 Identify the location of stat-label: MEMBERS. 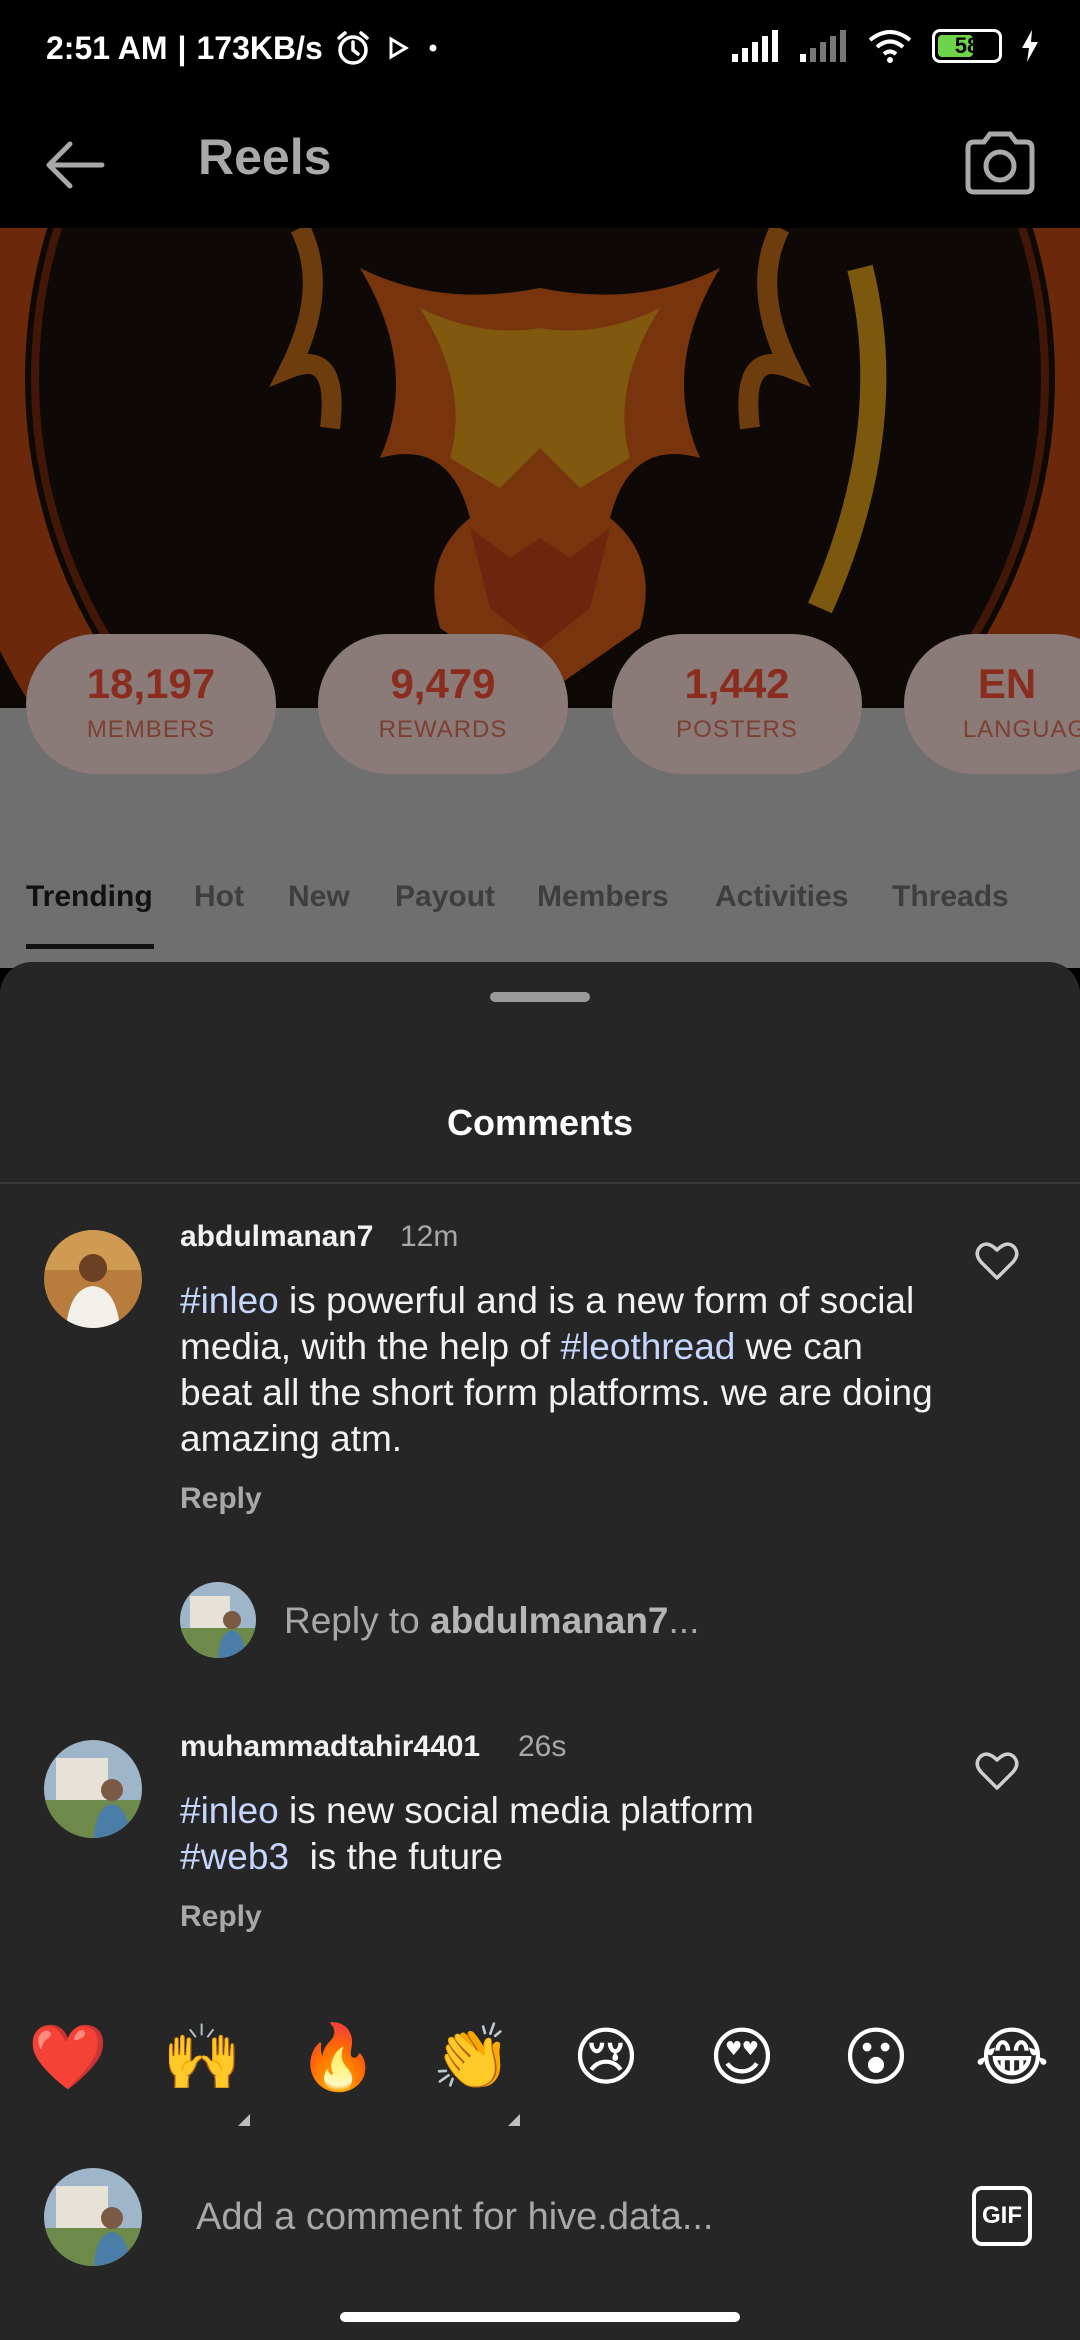
(151, 729).